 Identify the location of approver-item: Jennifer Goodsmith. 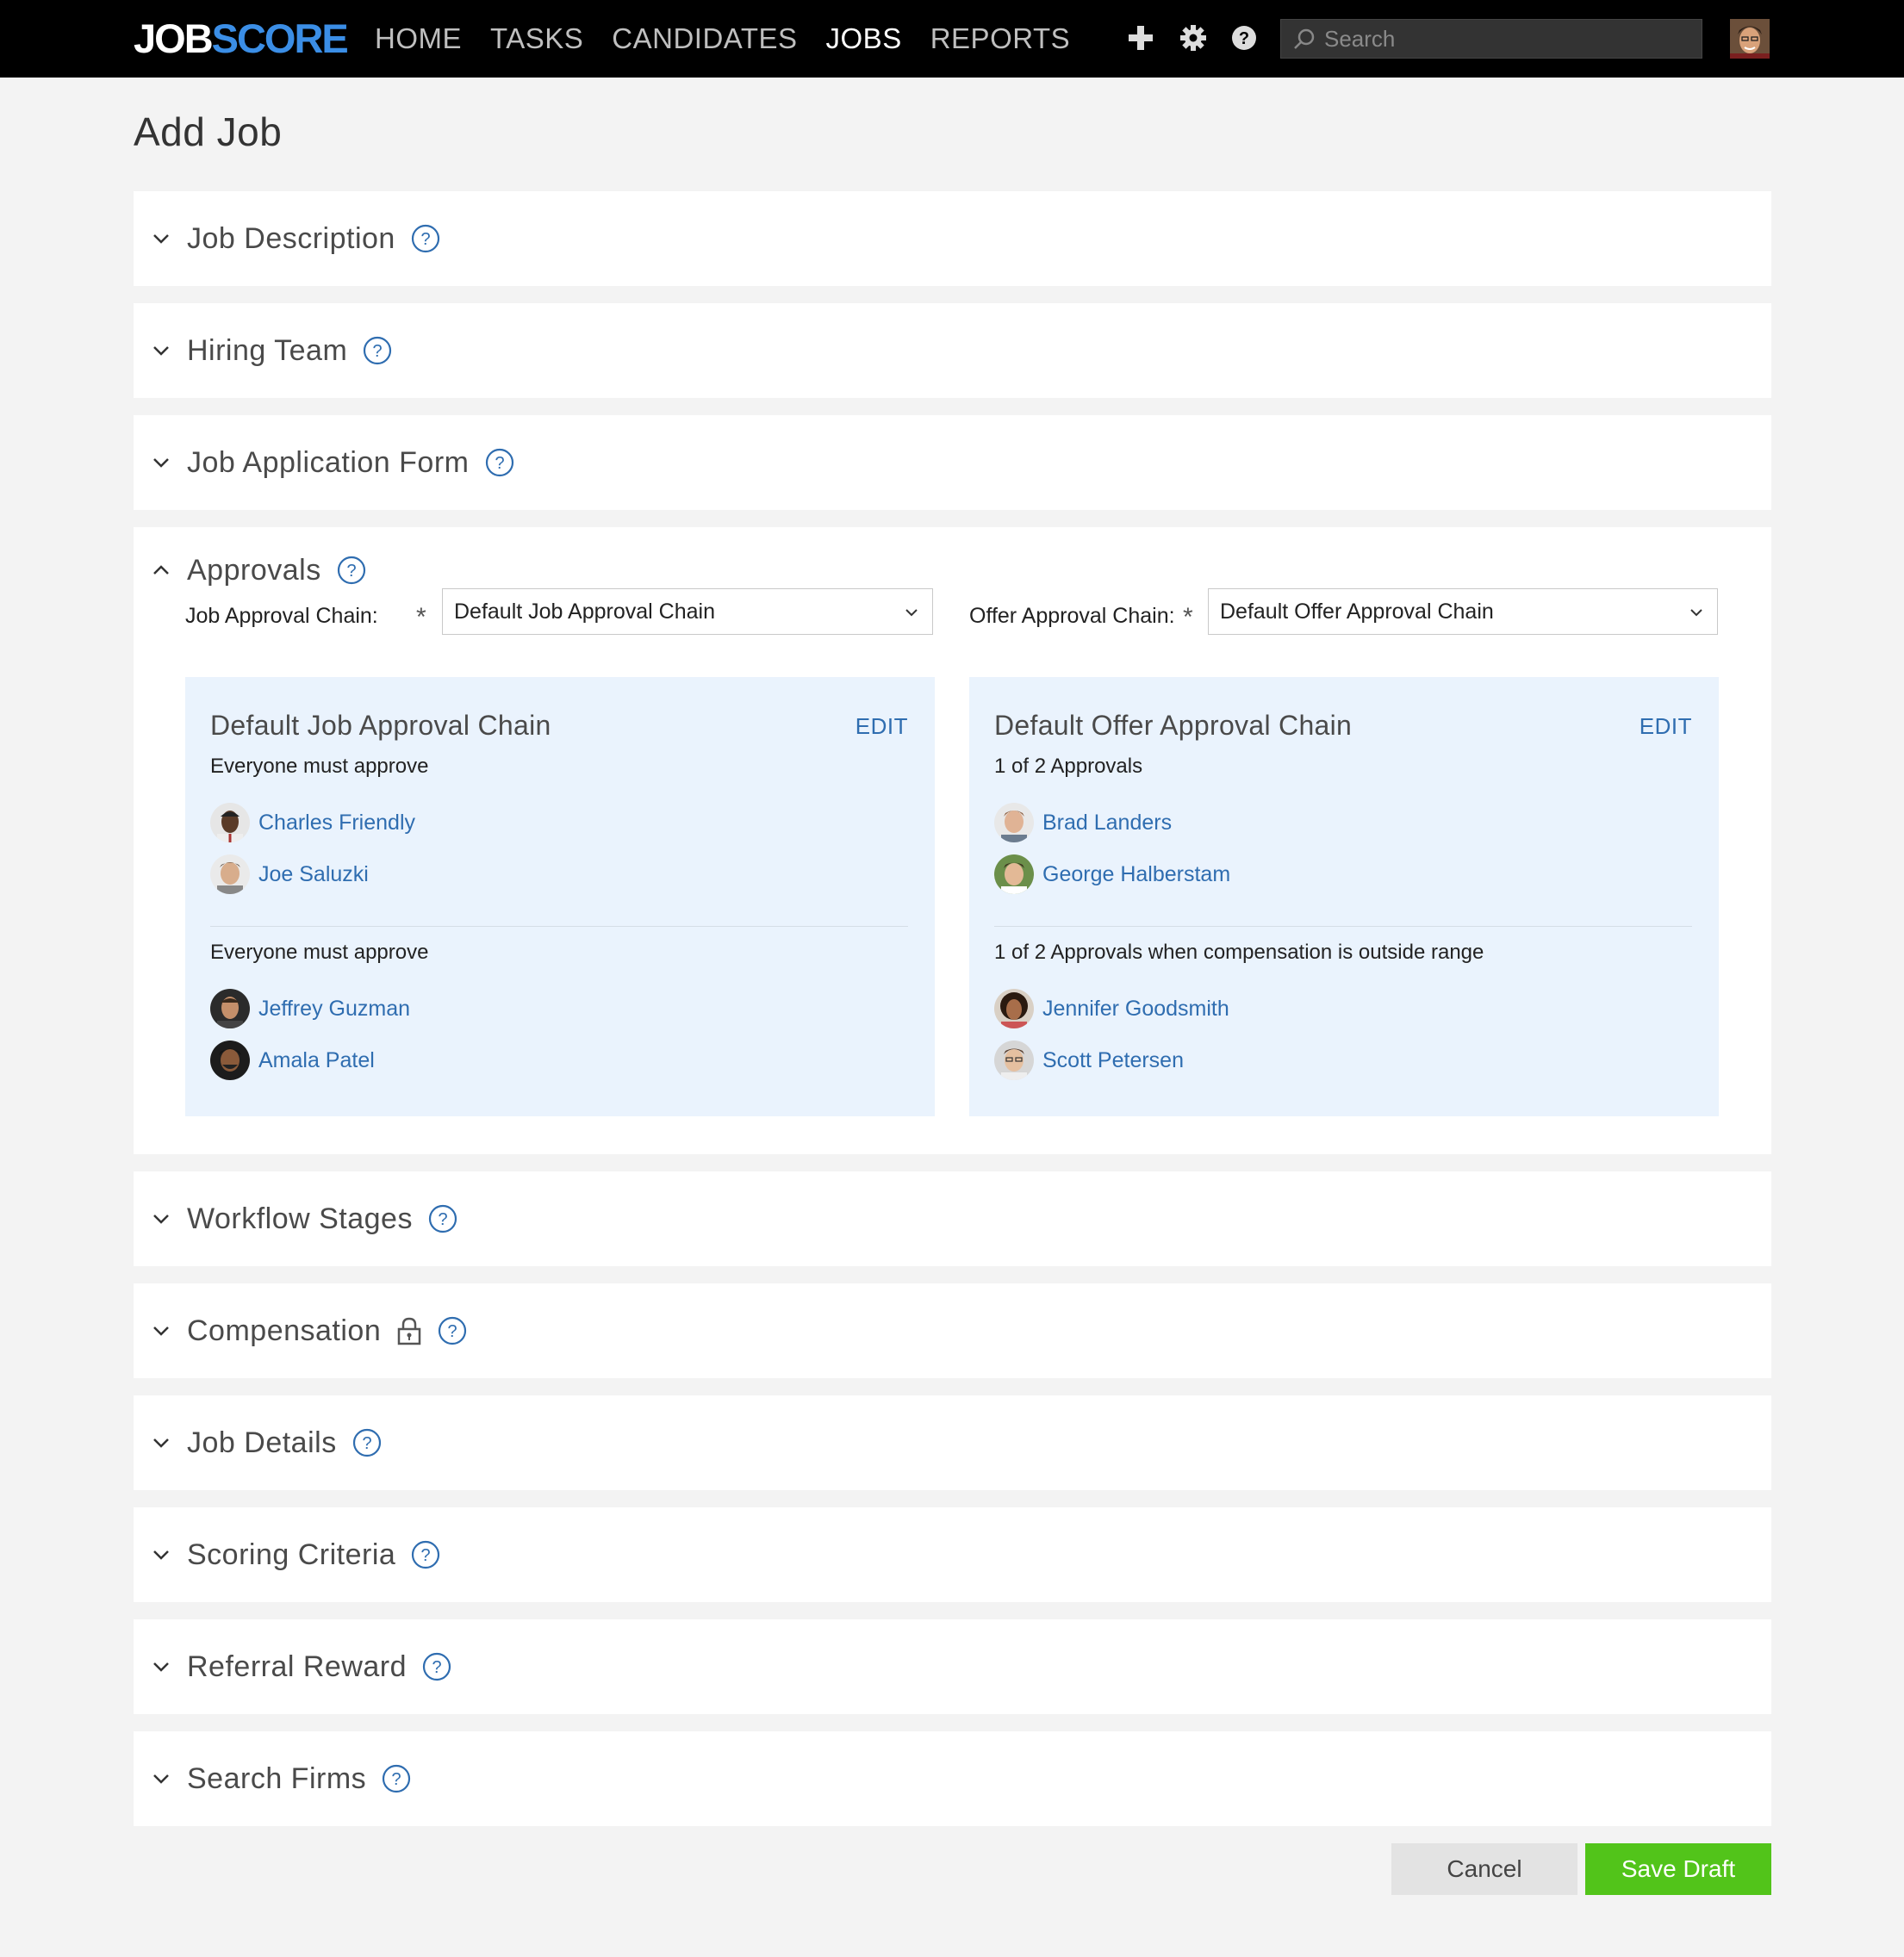
(1112, 1008).